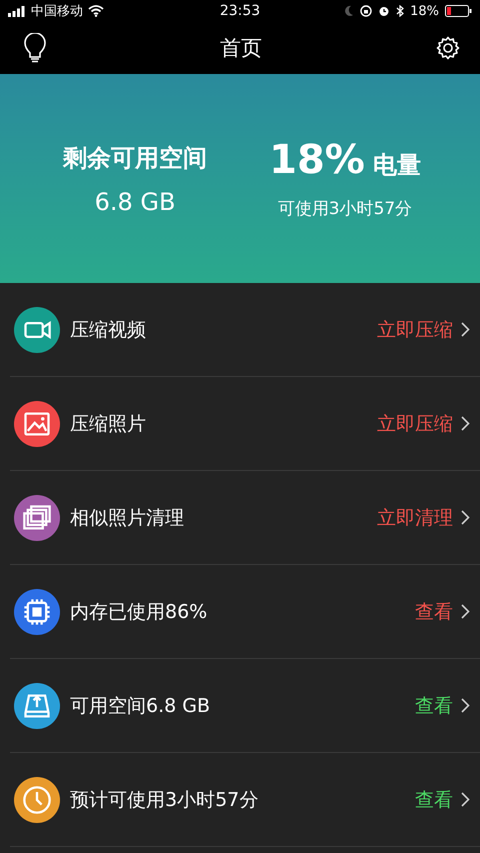 The height and width of the screenshot is (853, 480). Describe the element at coordinates (127, 518) in the screenshot. I see `item-label: 相似照片清理` at that location.